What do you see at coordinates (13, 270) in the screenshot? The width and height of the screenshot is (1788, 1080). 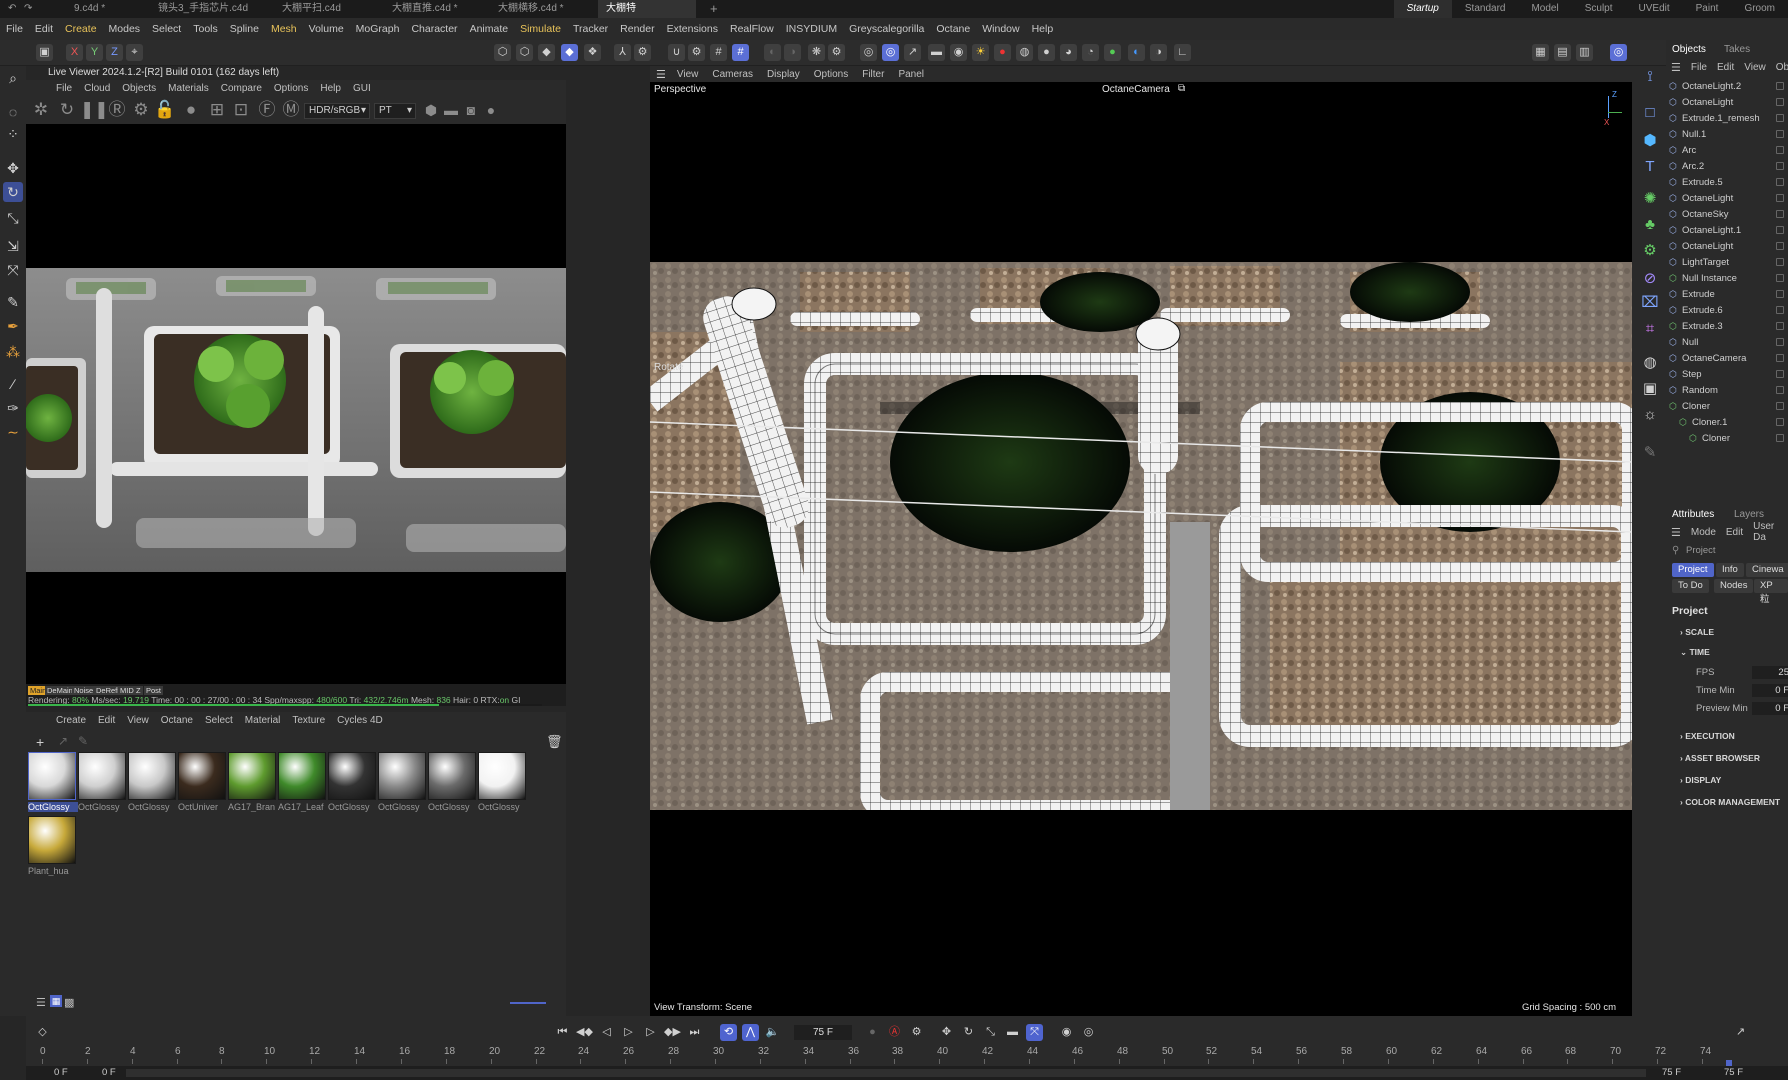 I see `placement-tool-icon: ⤧` at bounding box center [13, 270].